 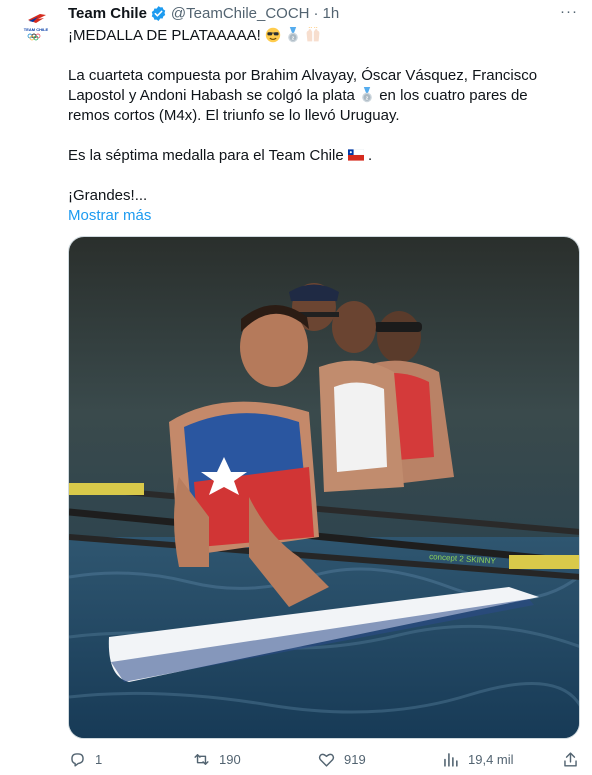 I want to click on headline-text: ¡MEDALLA DE PLATAAAAA!, so click(x=164, y=35).